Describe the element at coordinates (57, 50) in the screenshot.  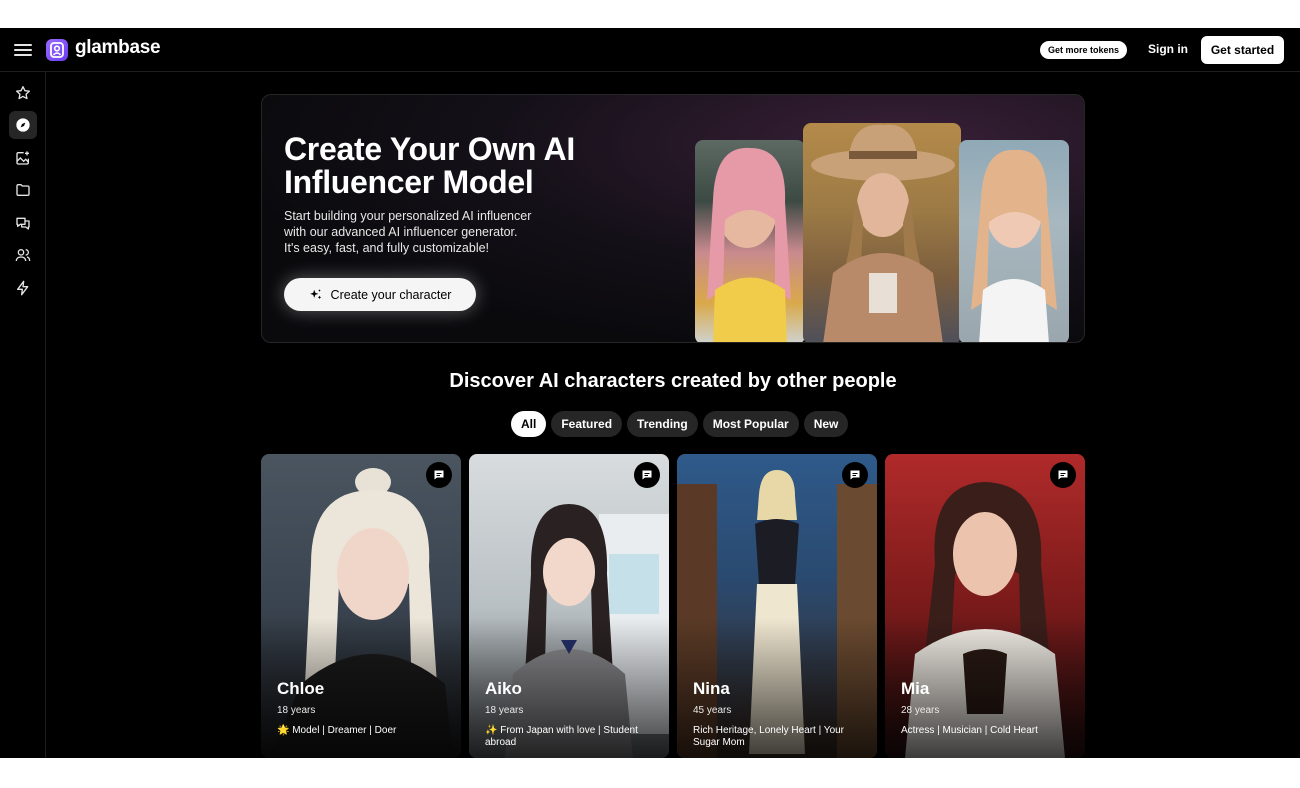
I see `logo-icon` at that location.